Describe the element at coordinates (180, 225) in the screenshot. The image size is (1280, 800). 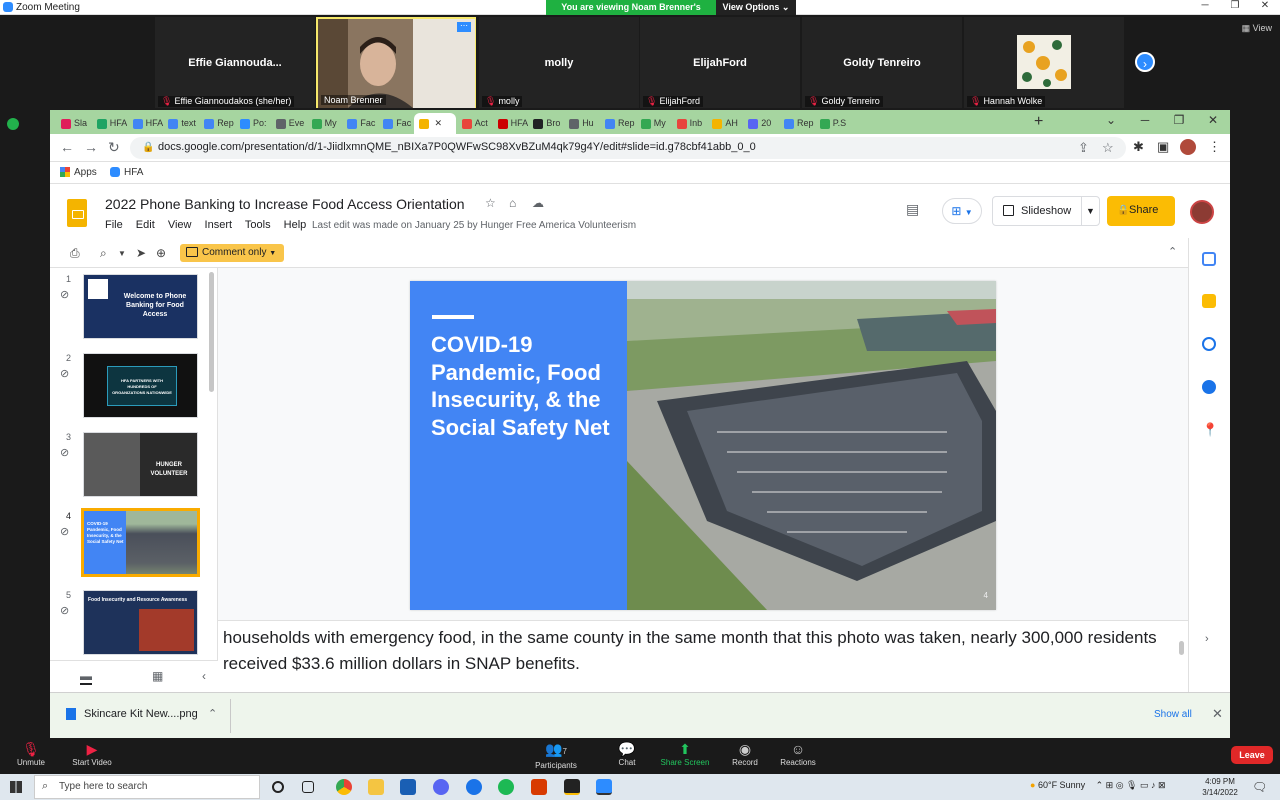
I see `menu-view: View` at that location.